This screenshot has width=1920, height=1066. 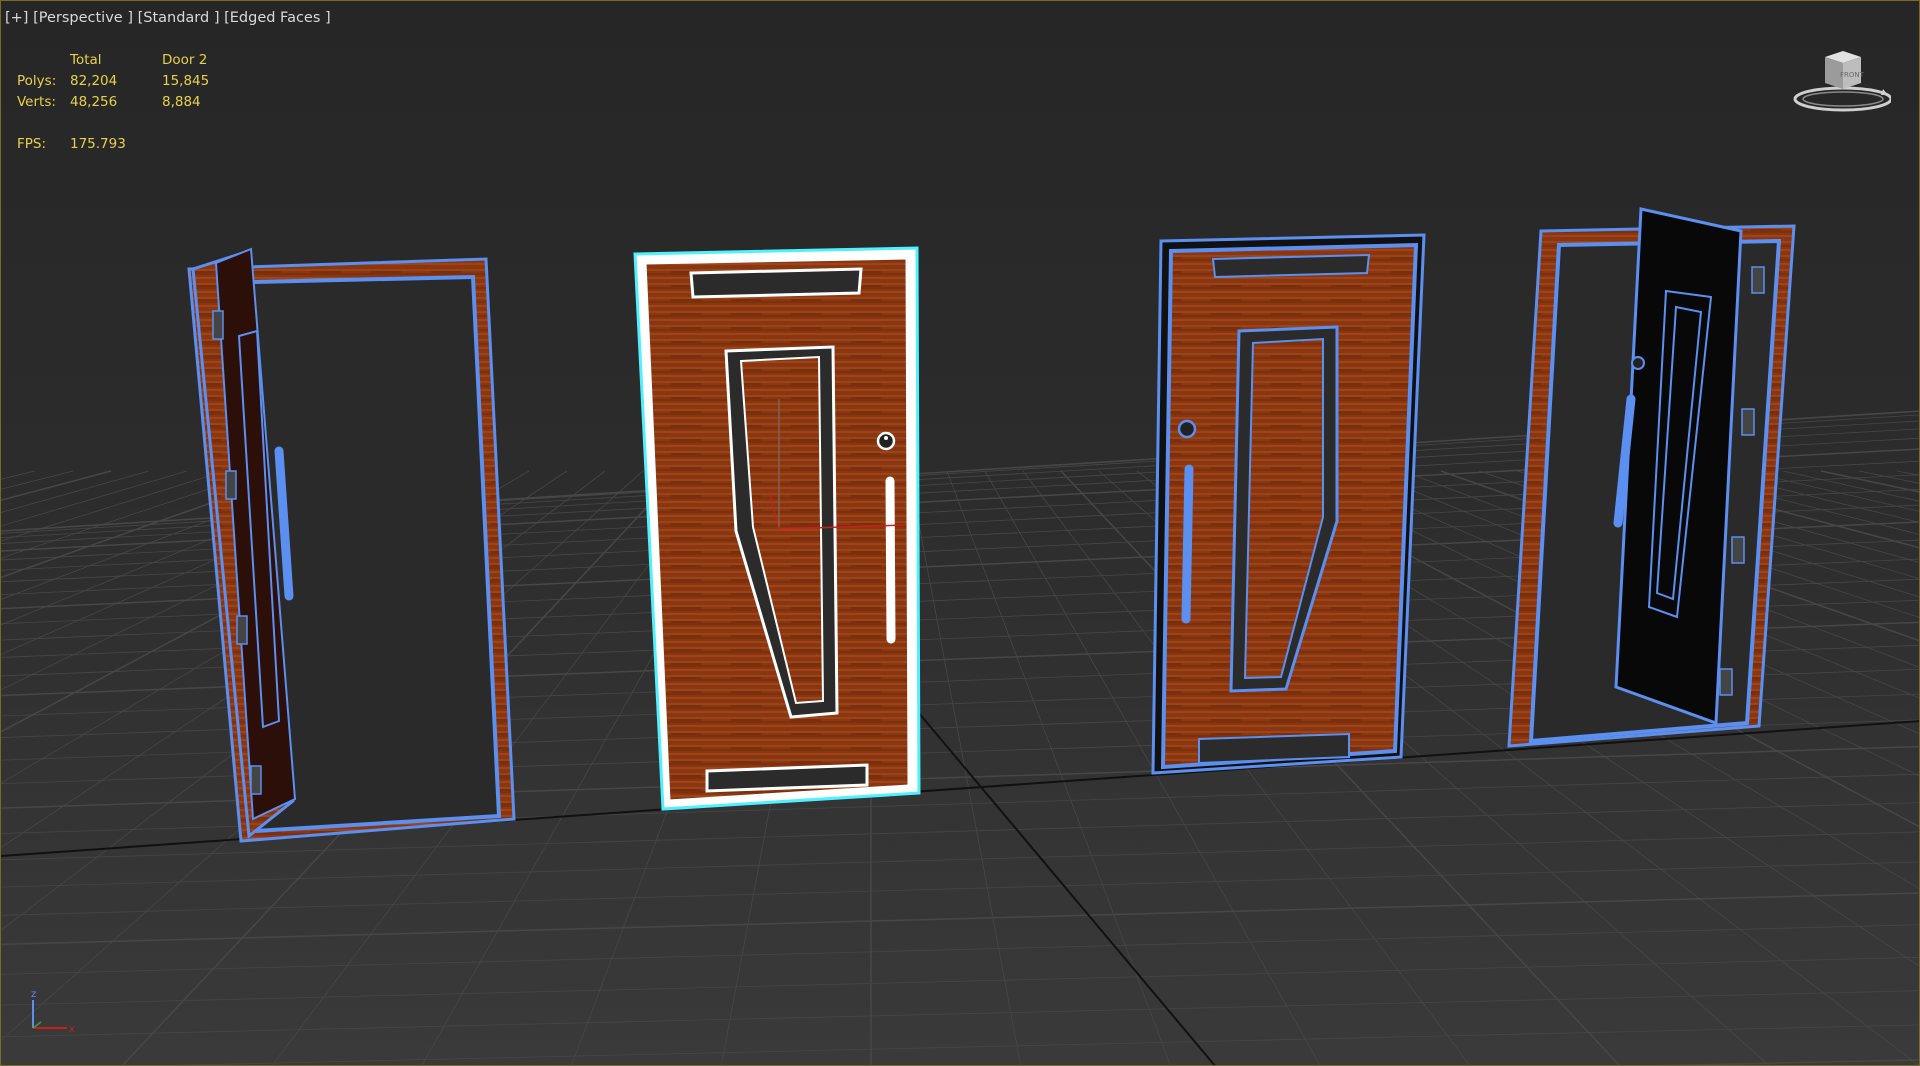 I want to click on stats-fps-value: 175.793, so click(x=98, y=144).